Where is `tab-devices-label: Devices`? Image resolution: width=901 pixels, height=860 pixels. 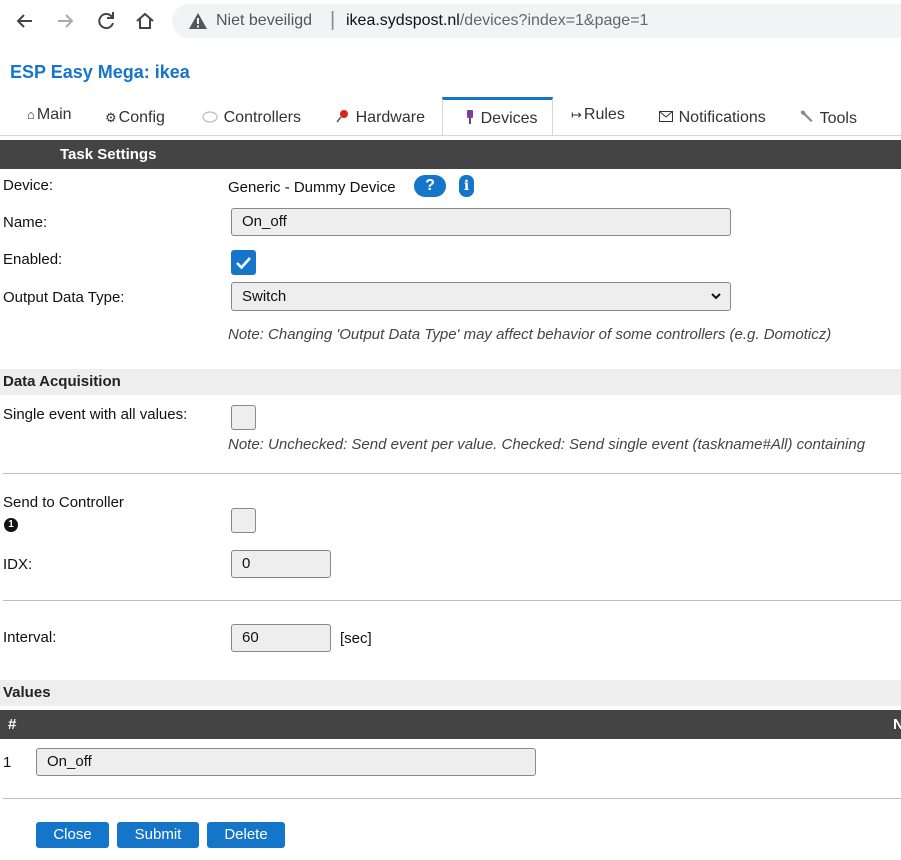 tab-devices-label: Devices is located at coordinates (509, 118).